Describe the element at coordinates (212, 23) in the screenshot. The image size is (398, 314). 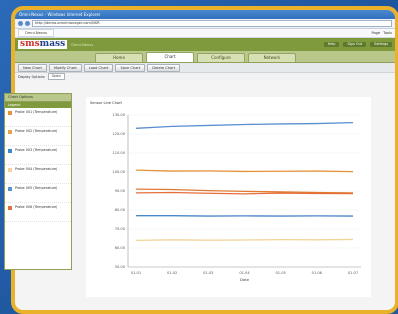
I see `address-input: http://demo.omnimanager.com/NSR` at that location.